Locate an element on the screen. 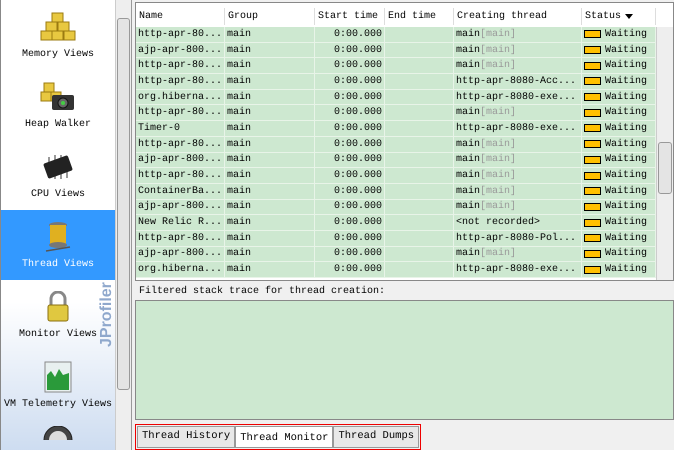 The height and width of the screenshot is (450, 674). column-header: Creating thread is located at coordinates (518, 16).